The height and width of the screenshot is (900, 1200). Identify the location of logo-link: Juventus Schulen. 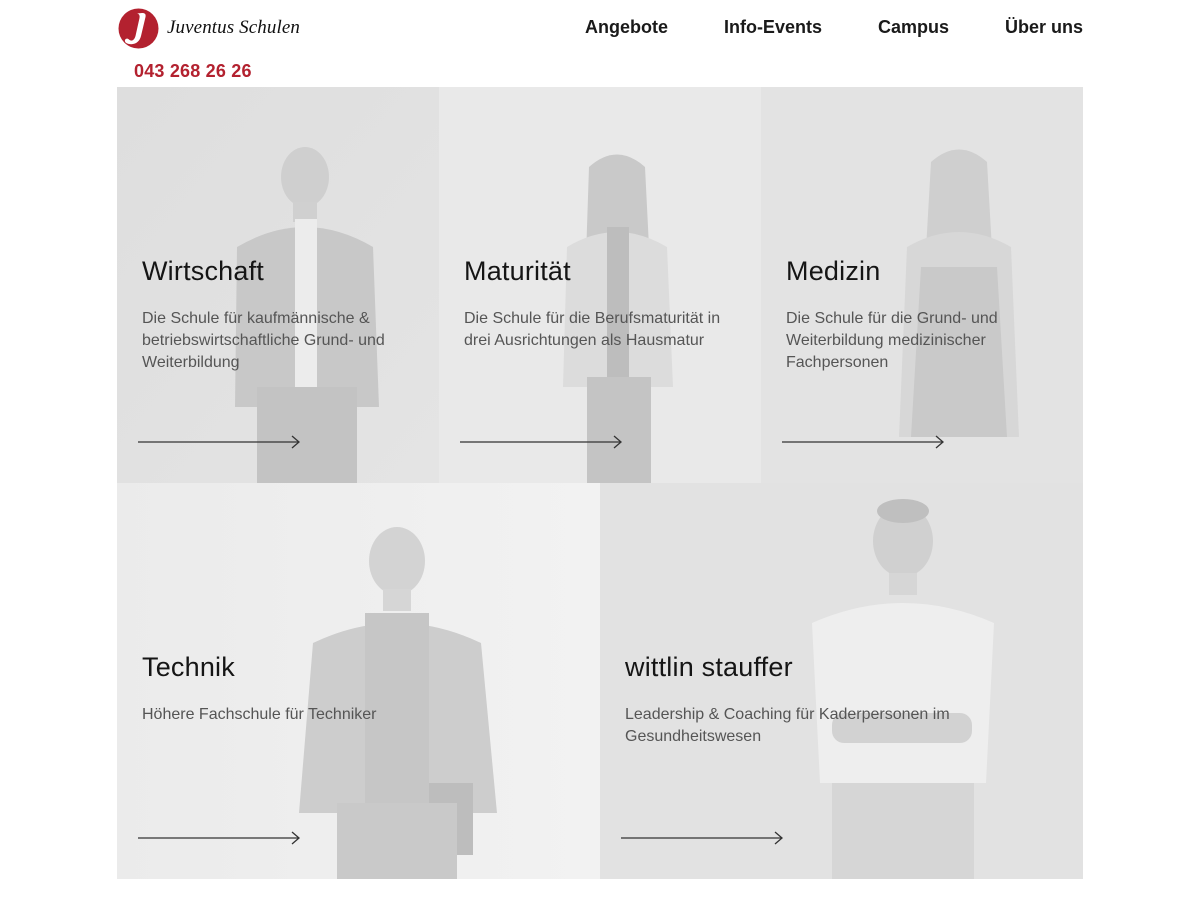
(209, 28).